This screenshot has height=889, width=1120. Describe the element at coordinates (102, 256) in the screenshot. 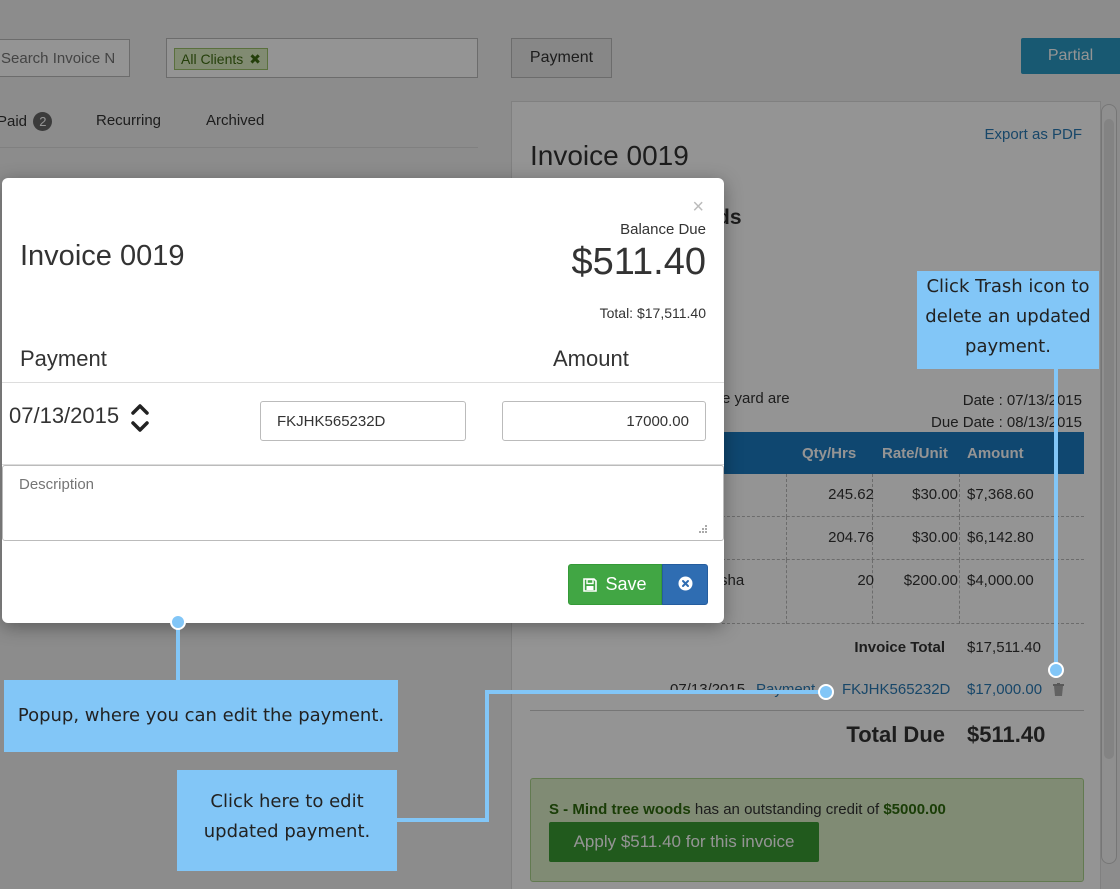

I see `modal-title: Invoice 0019` at that location.